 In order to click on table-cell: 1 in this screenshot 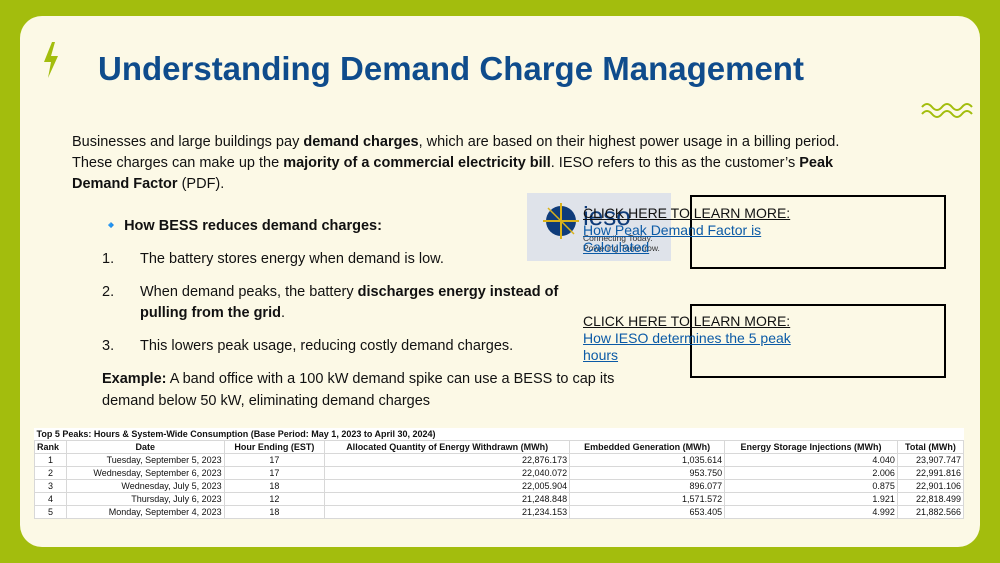, I will do `click(50, 460)`.